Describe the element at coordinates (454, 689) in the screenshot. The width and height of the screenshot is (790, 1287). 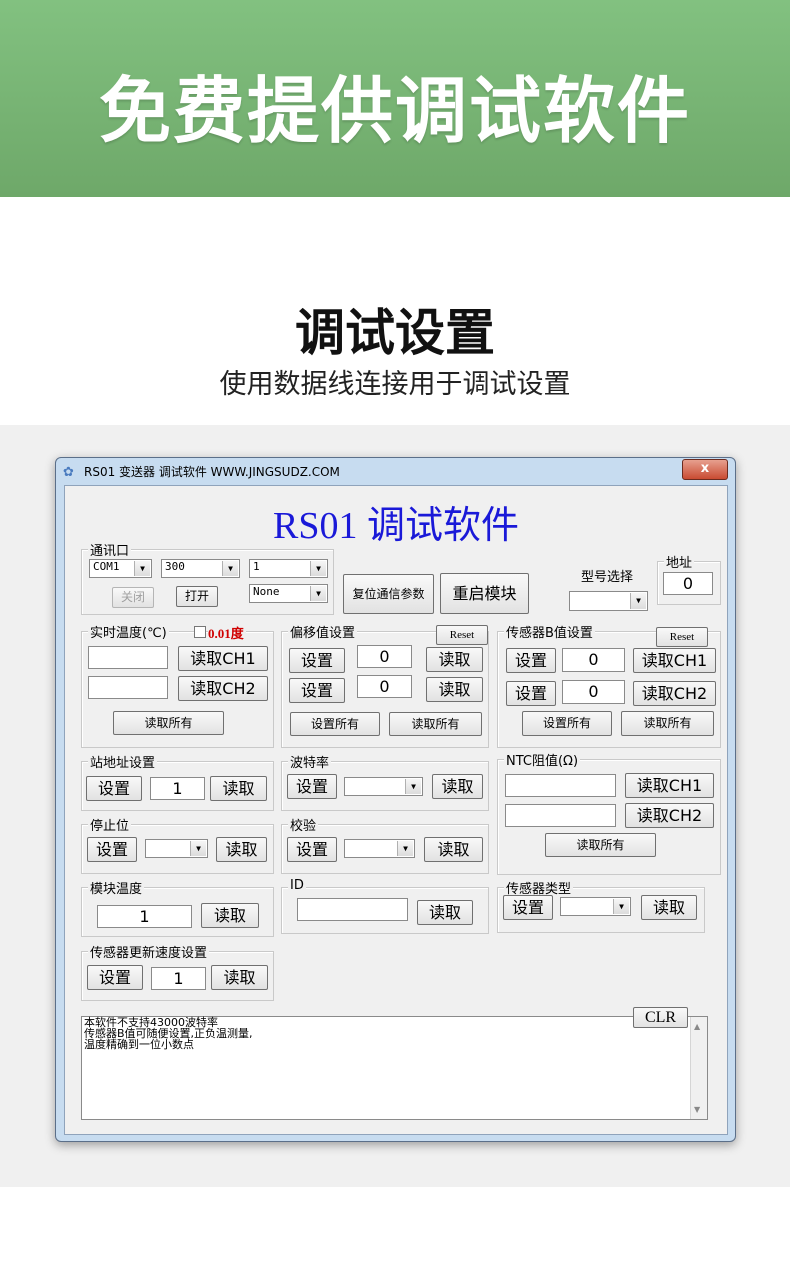
I see `offset-read2-button: 读取` at that location.